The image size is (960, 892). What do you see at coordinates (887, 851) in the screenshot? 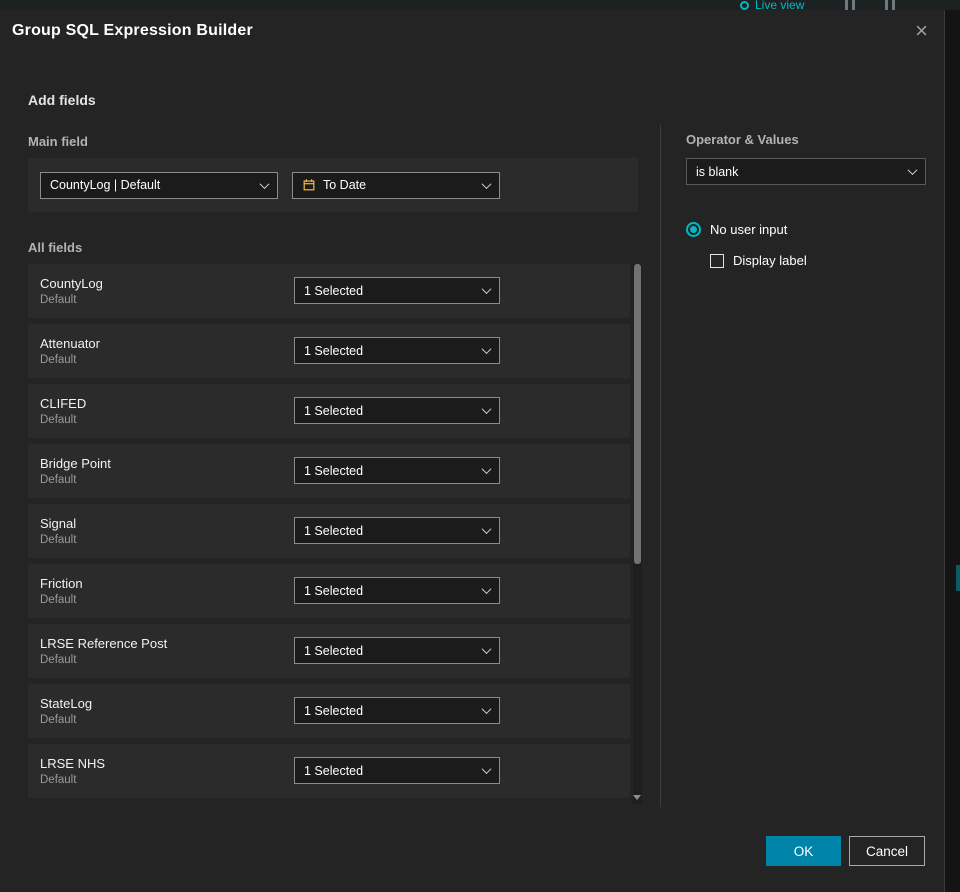
I see `cancel-button: Cancel` at bounding box center [887, 851].